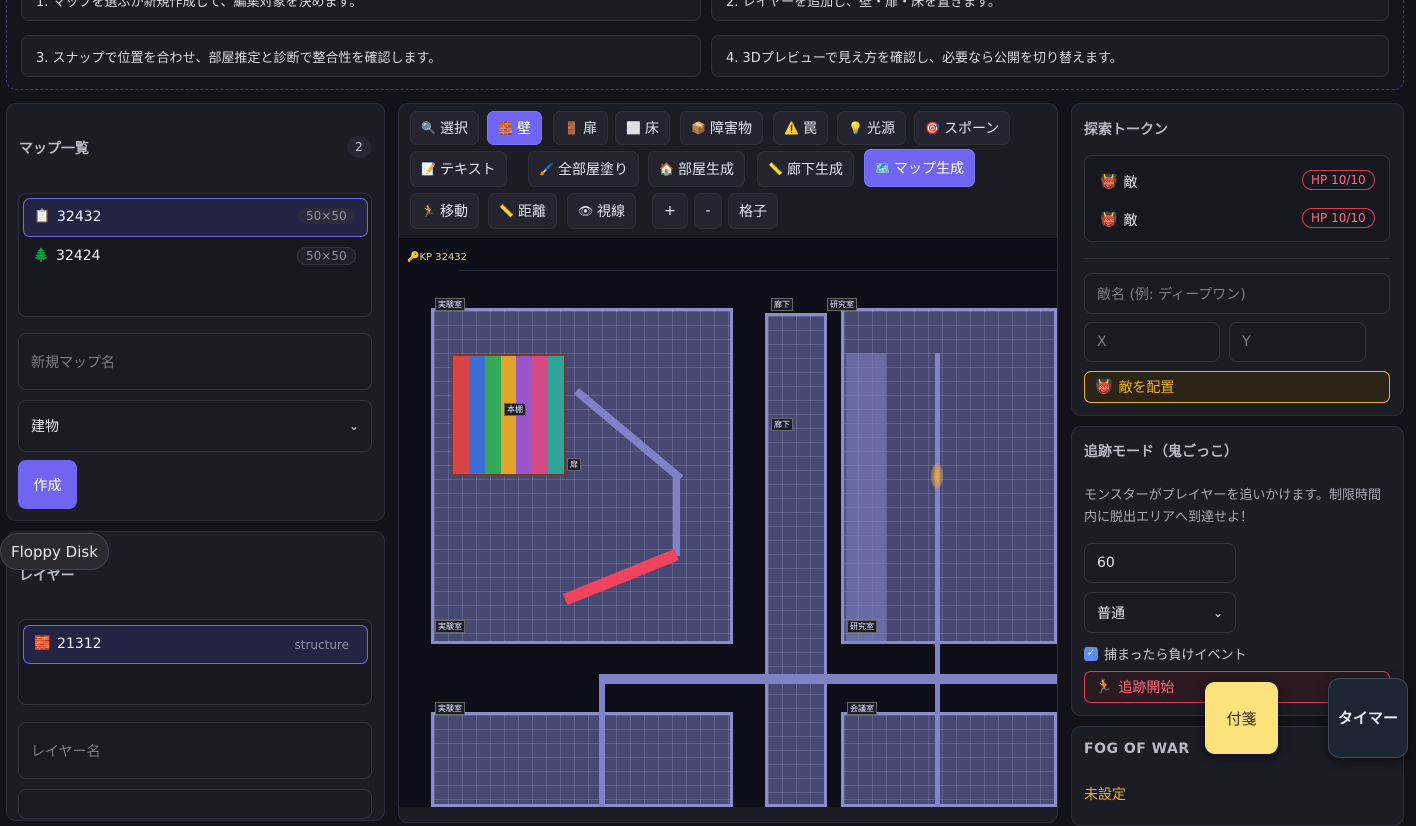  Describe the element at coordinates (1152, 342) in the screenshot. I see `x-input: X` at that location.